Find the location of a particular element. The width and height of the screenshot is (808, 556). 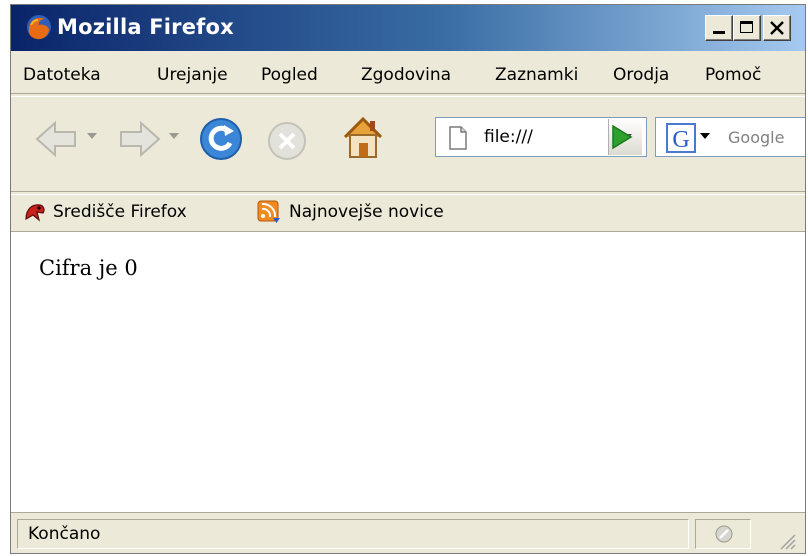

minimize-button is located at coordinates (719, 28).